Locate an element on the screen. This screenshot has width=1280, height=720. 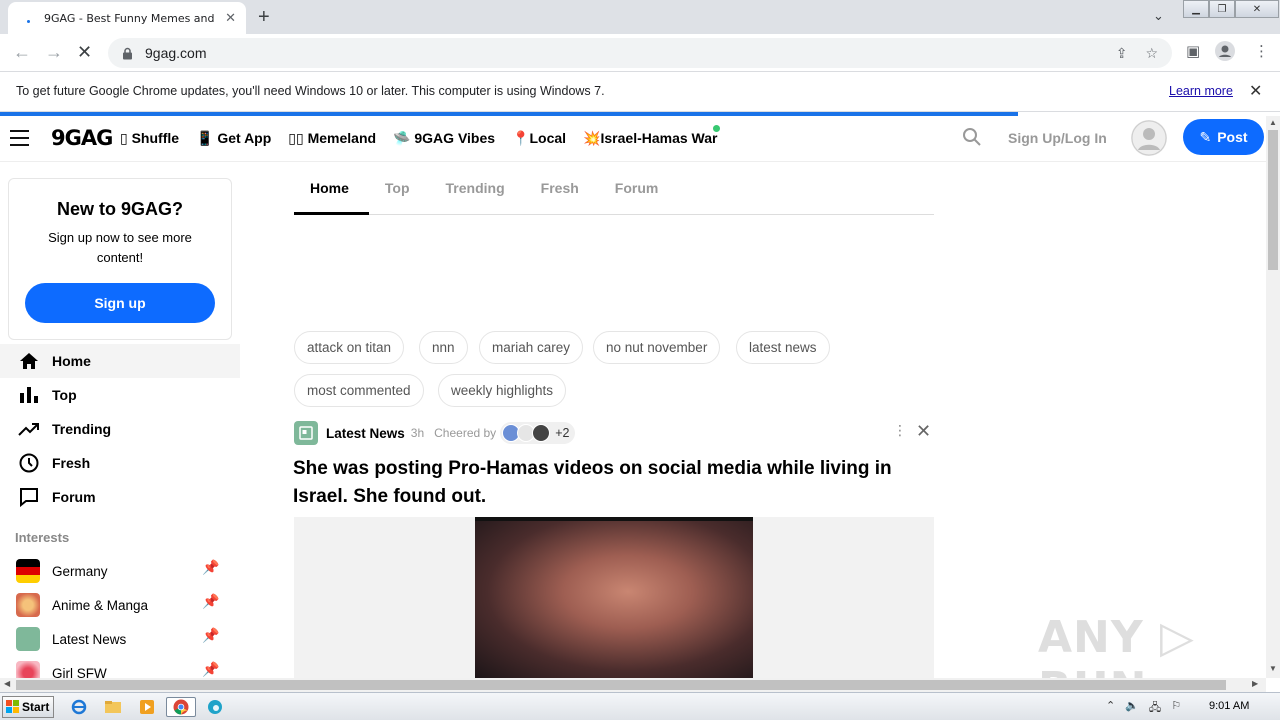
hamburger-menu-icon is located at coordinates (19, 140).